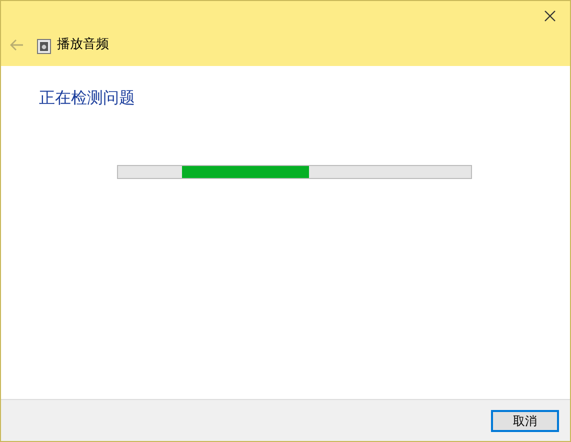 The height and width of the screenshot is (442, 571). What do you see at coordinates (44, 46) in the screenshot?
I see `speaker-icon` at bounding box center [44, 46].